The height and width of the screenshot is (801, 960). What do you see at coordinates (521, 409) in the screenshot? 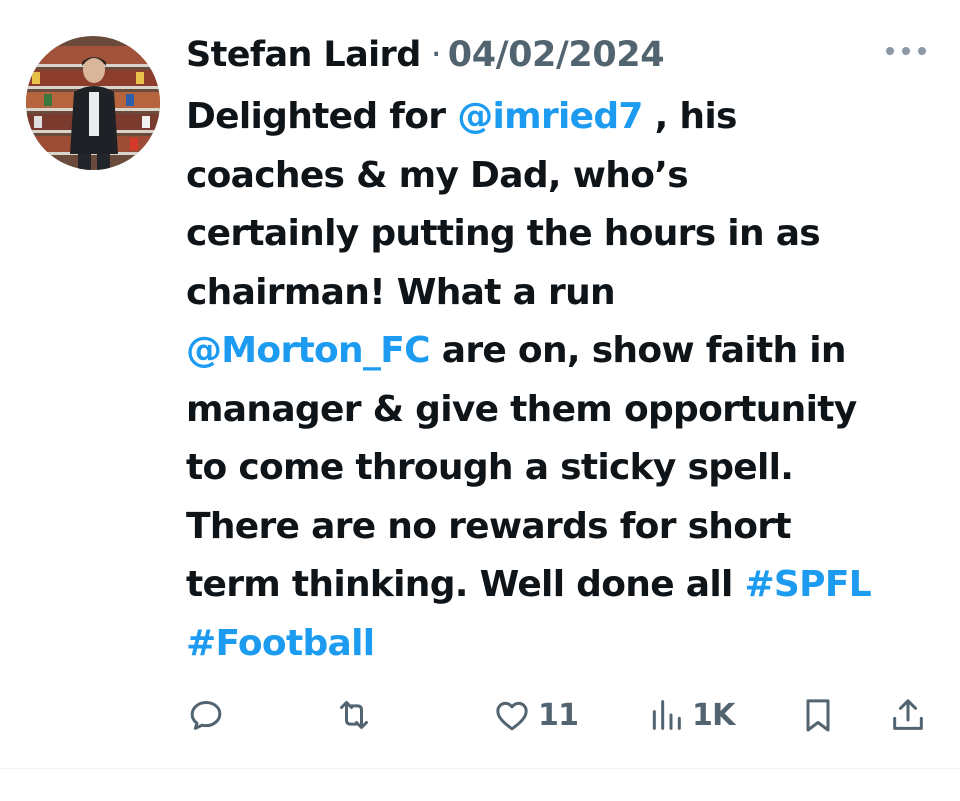
I see `tweet-text-segment: manager & give them opportunity` at bounding box center [521, 409].